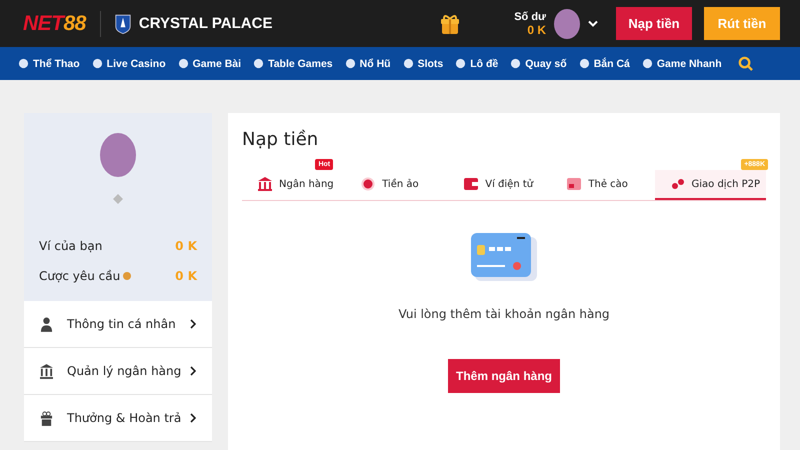 This screenshot has height=450, width=800. What do you see at coordinates (423, 64) in the screenshot?
I see `nav-link: Slots` at bounding box center [423, 64].